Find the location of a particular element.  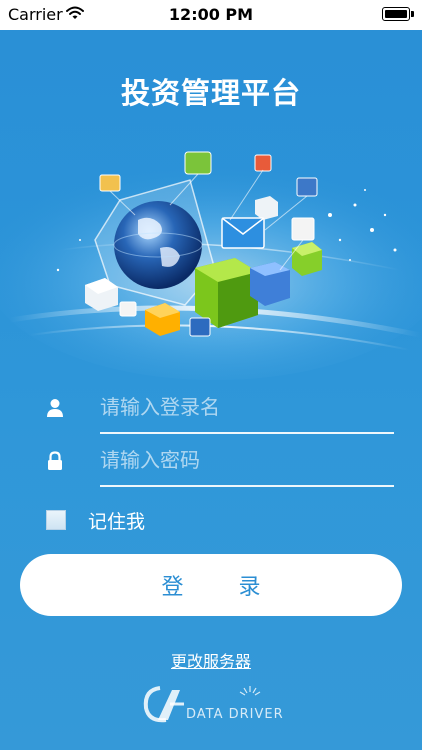

username-row is located at coordinates (211, 409).